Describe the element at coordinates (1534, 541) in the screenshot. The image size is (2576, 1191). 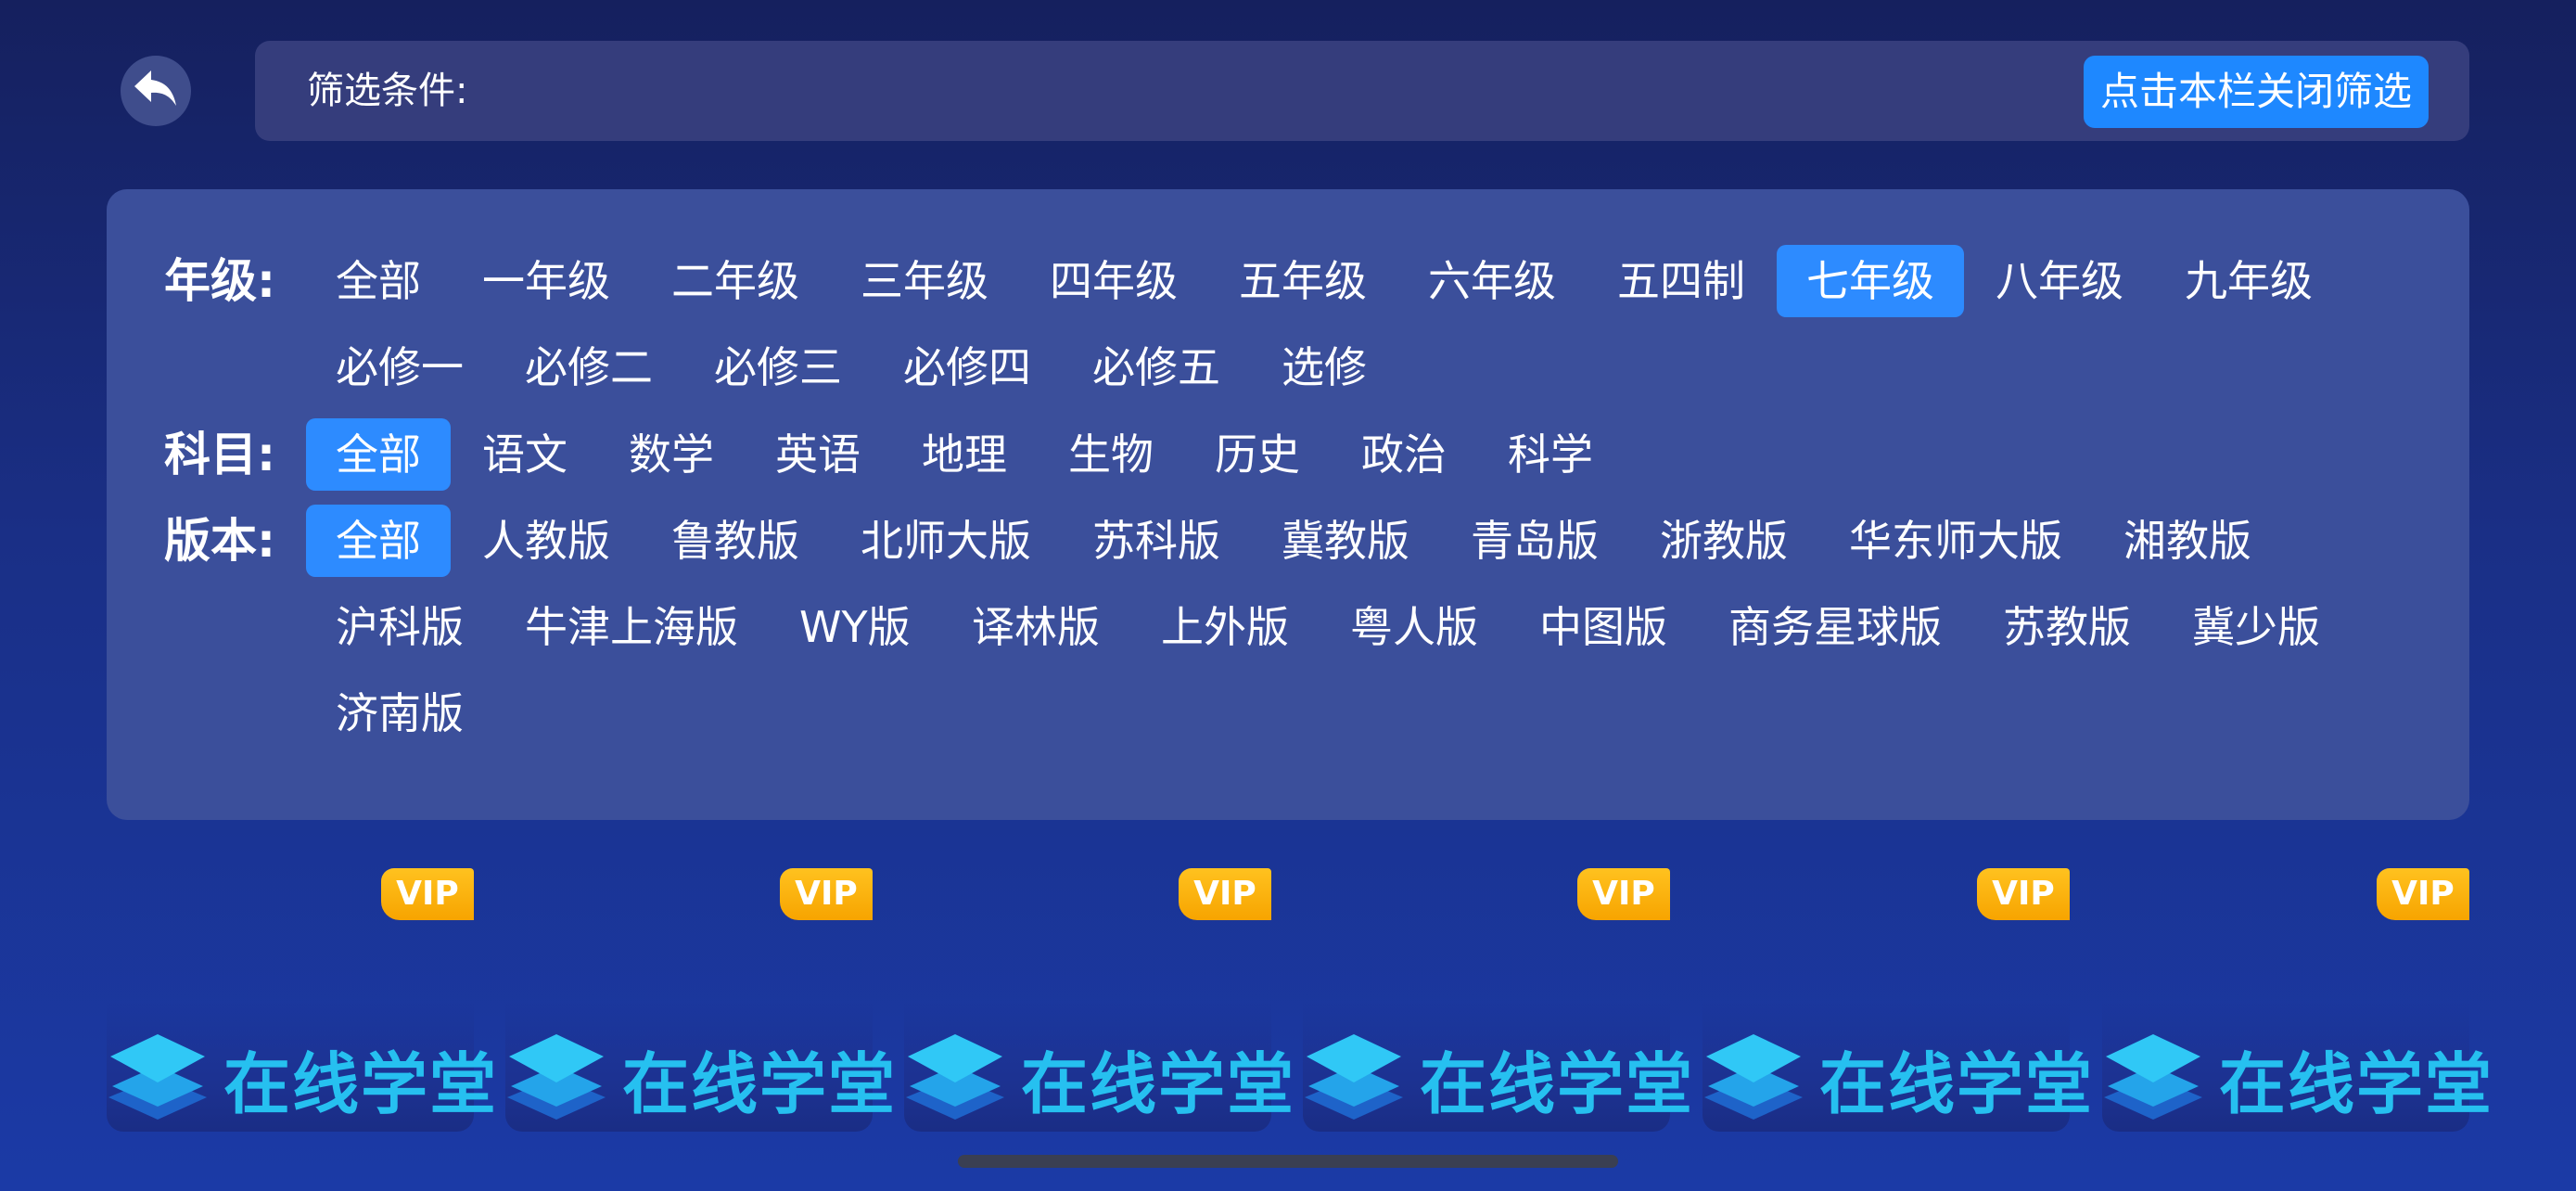
I see `edition-option: 青岛版` at that location.